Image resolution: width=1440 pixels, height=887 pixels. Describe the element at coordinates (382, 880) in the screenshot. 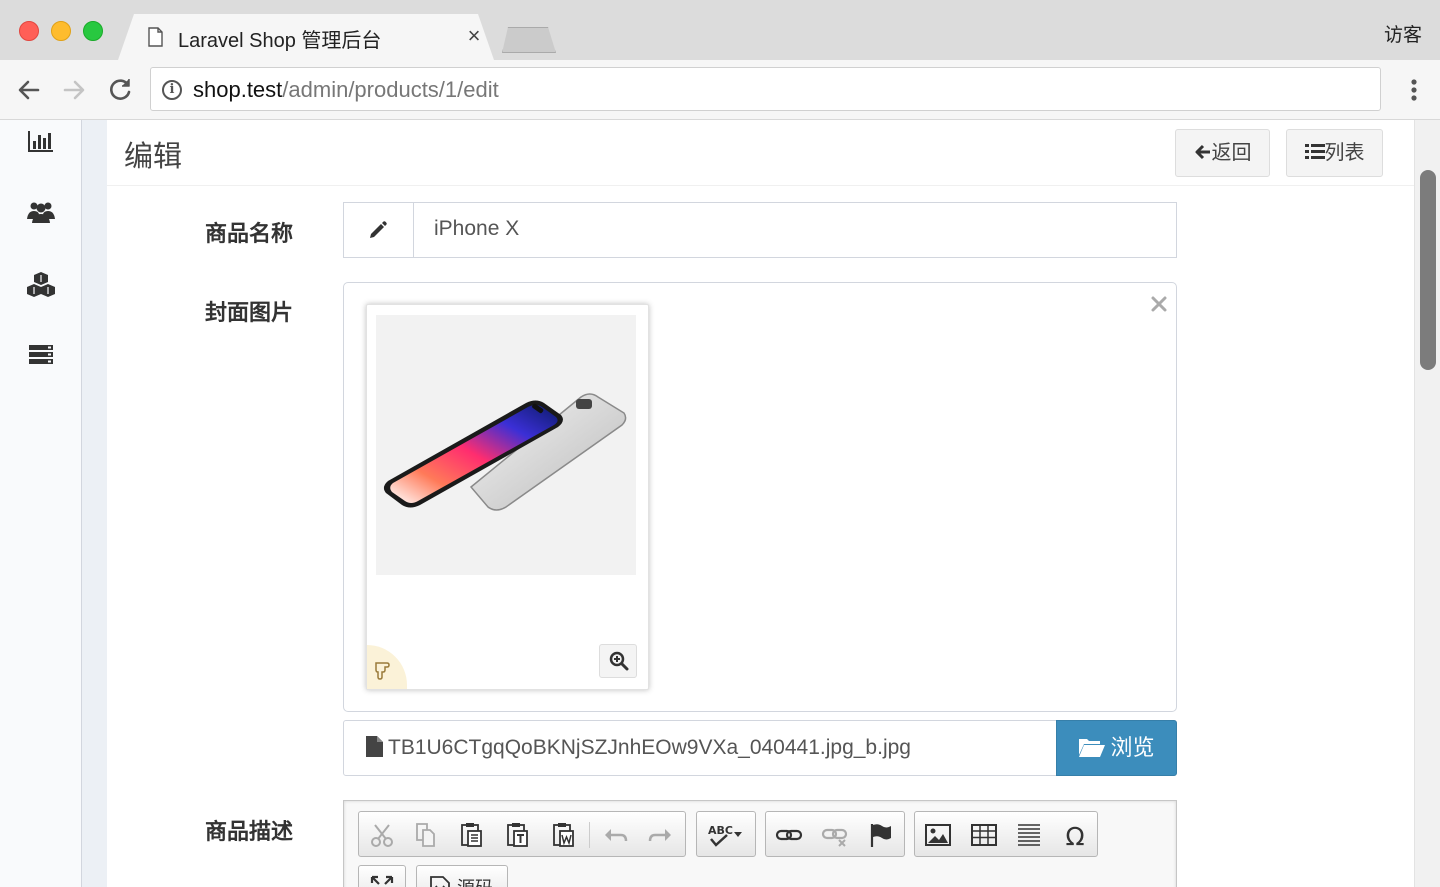

I see `maximize-icon` at that location.